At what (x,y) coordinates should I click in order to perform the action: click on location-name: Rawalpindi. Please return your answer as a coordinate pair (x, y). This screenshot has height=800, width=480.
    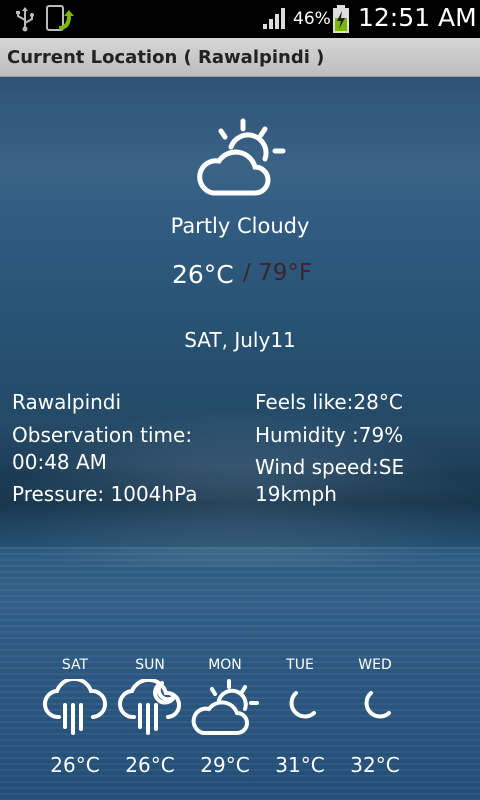
    Looking at the image, I should click on (67, 402).